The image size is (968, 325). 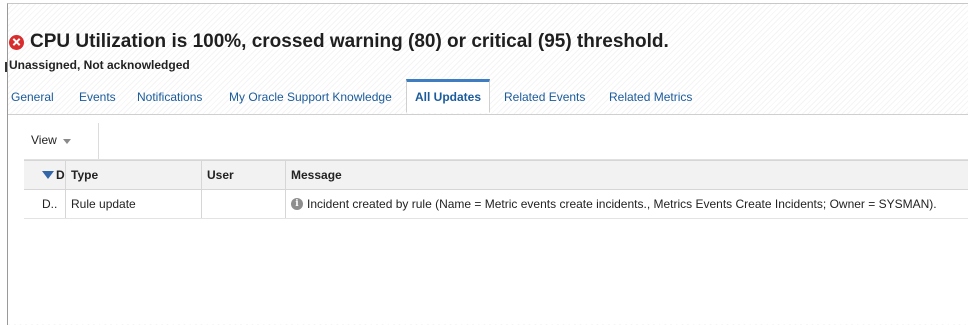 I want to click on info-icon: i, so click(x=297, y=204).